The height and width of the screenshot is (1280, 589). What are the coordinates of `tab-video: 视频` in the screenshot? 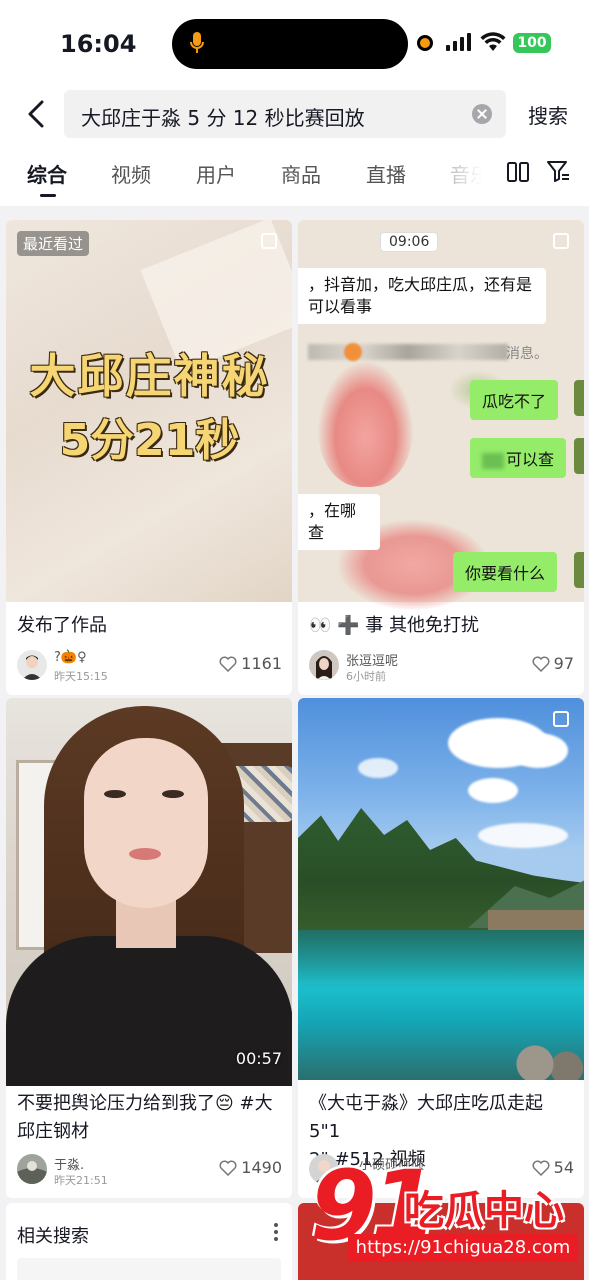 It's located at (131, 173).